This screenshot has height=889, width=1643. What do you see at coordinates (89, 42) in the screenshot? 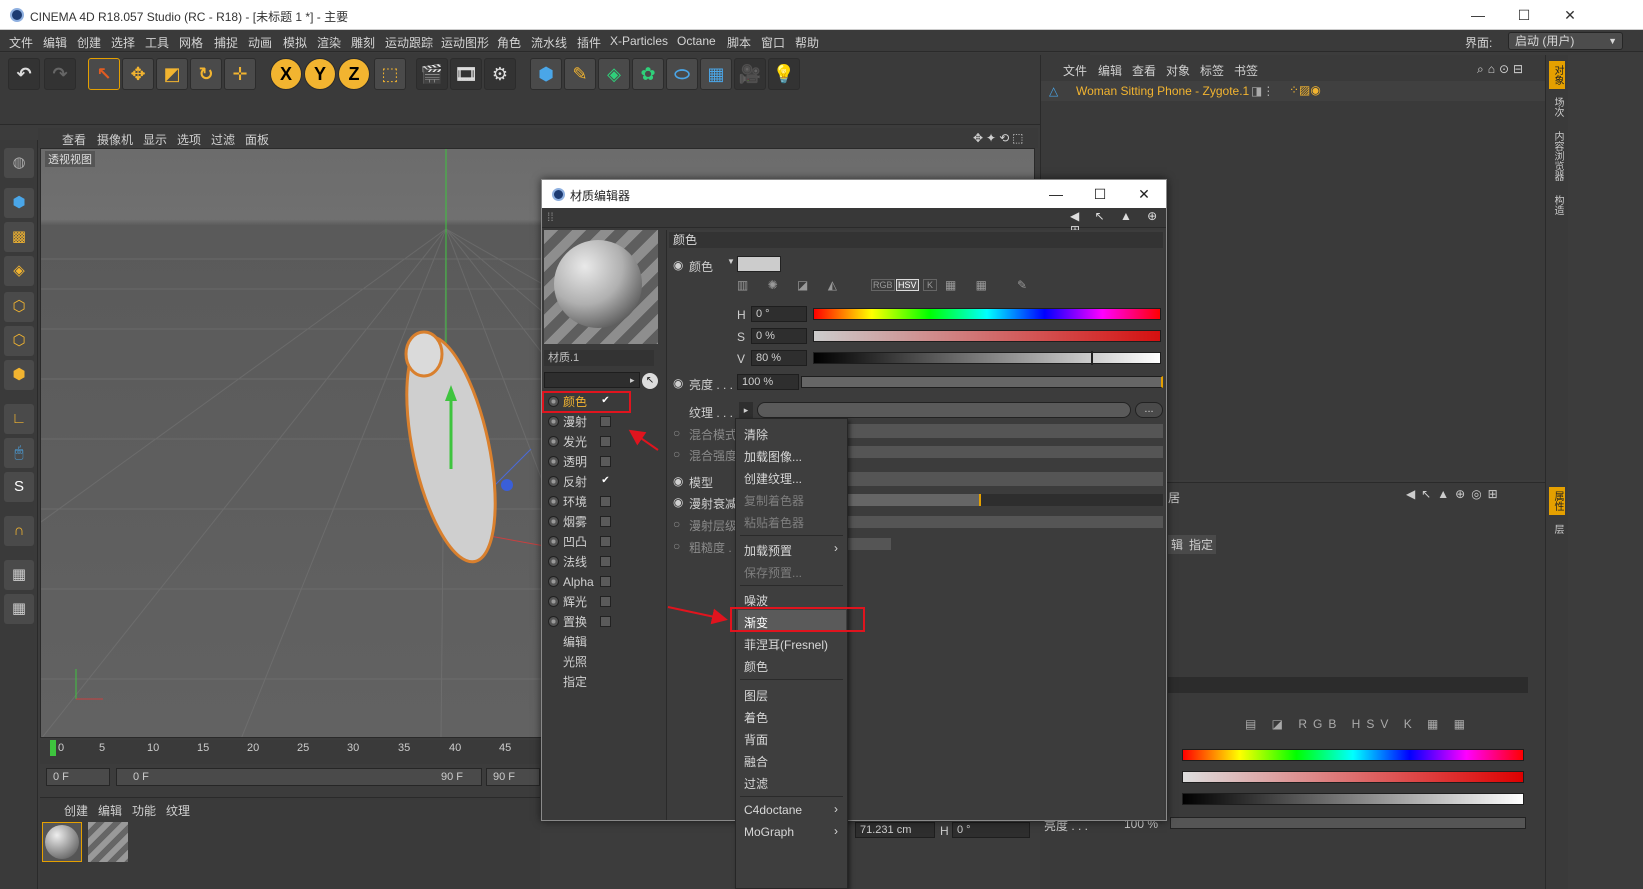
I see `menu-create: 创建` at bounding box center [89, 42].